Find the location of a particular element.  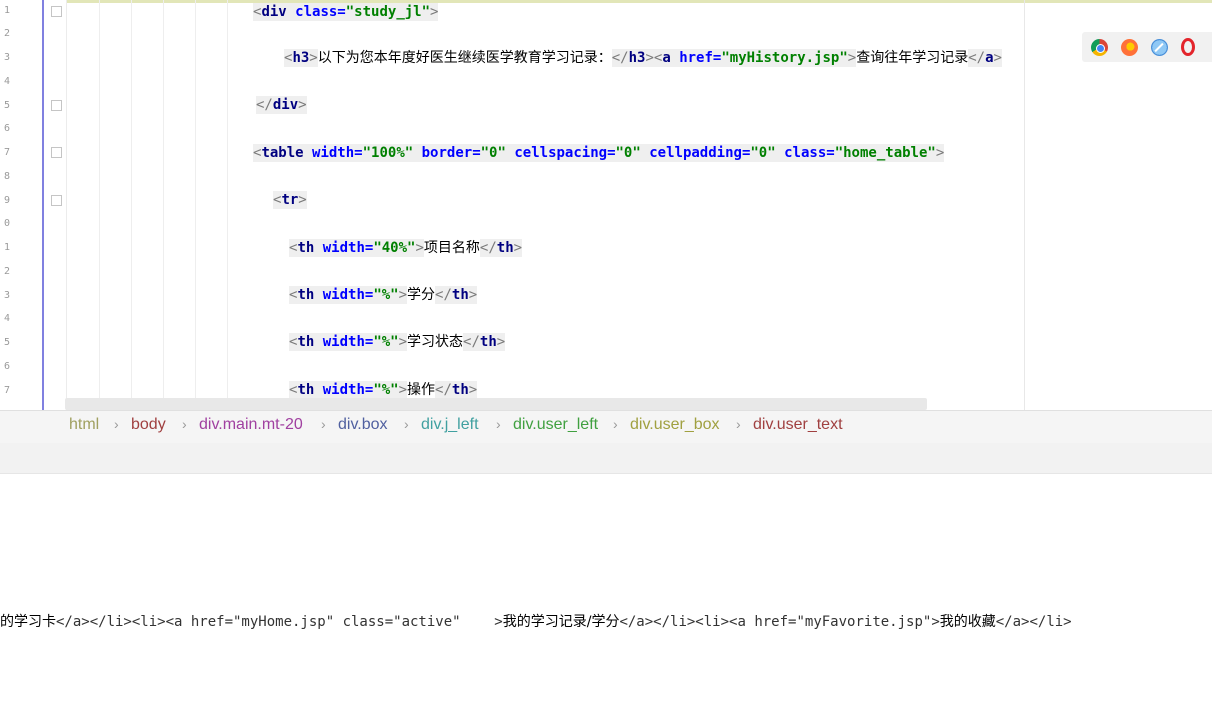

text-content: 学习状态 is located at coordinates (435, 342).